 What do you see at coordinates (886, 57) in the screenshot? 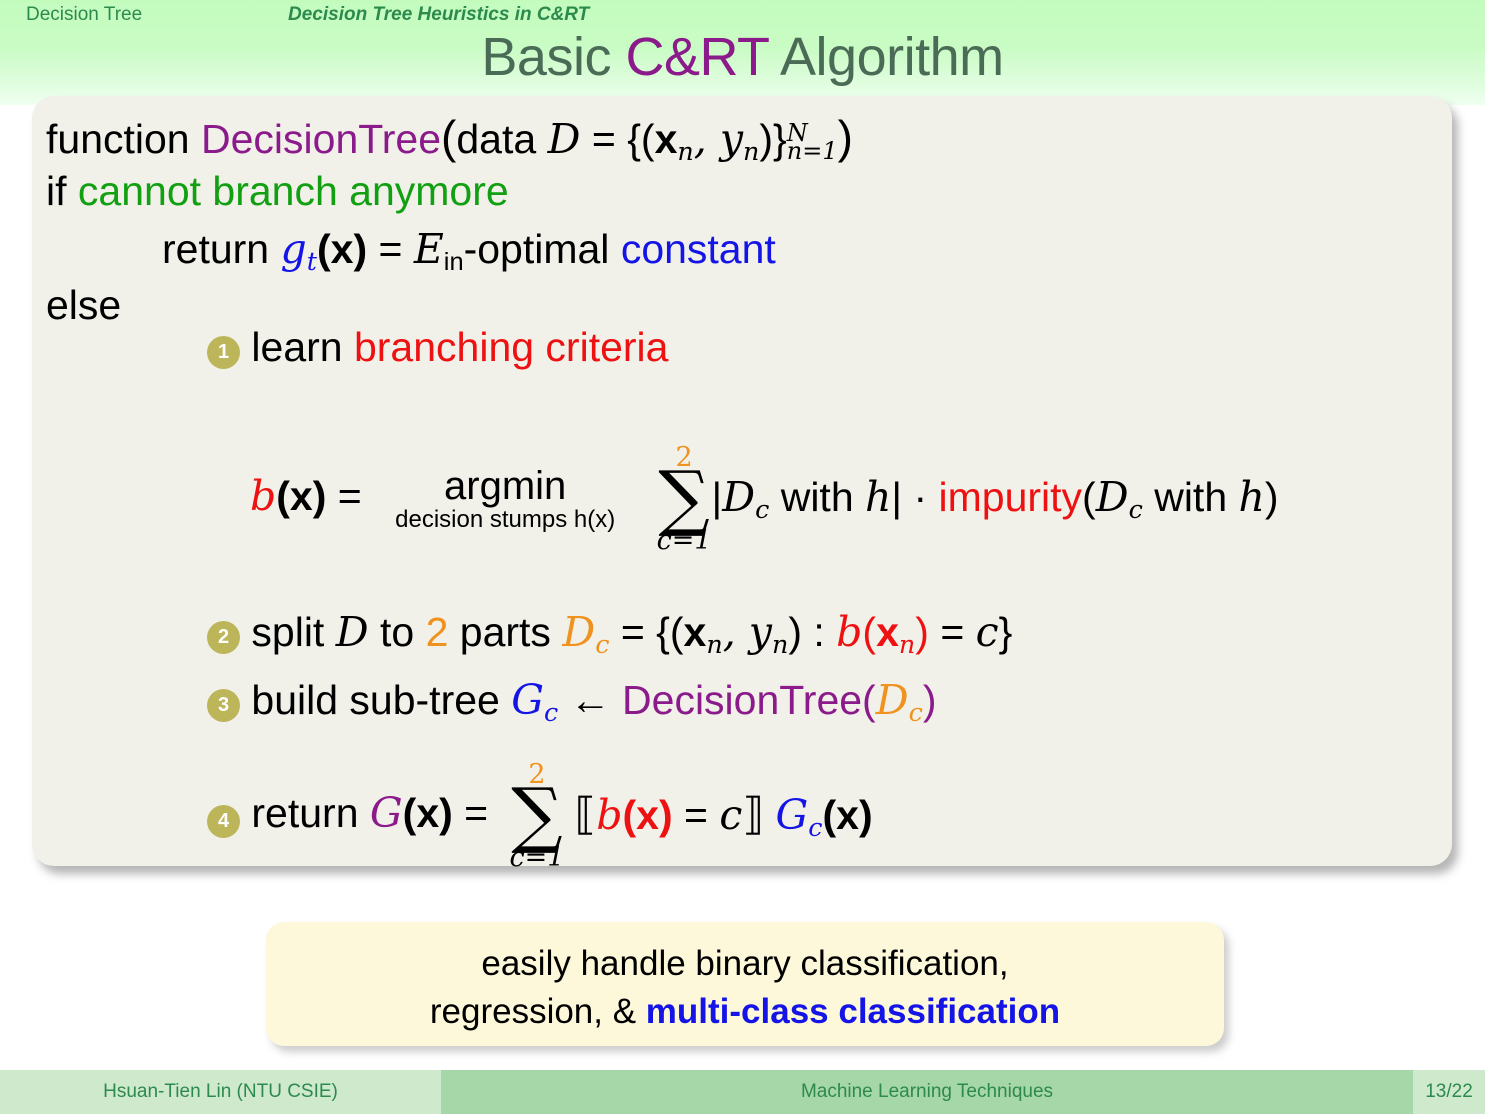
I see `title-part-2: Algorithm` at bounding box center [886, 57].